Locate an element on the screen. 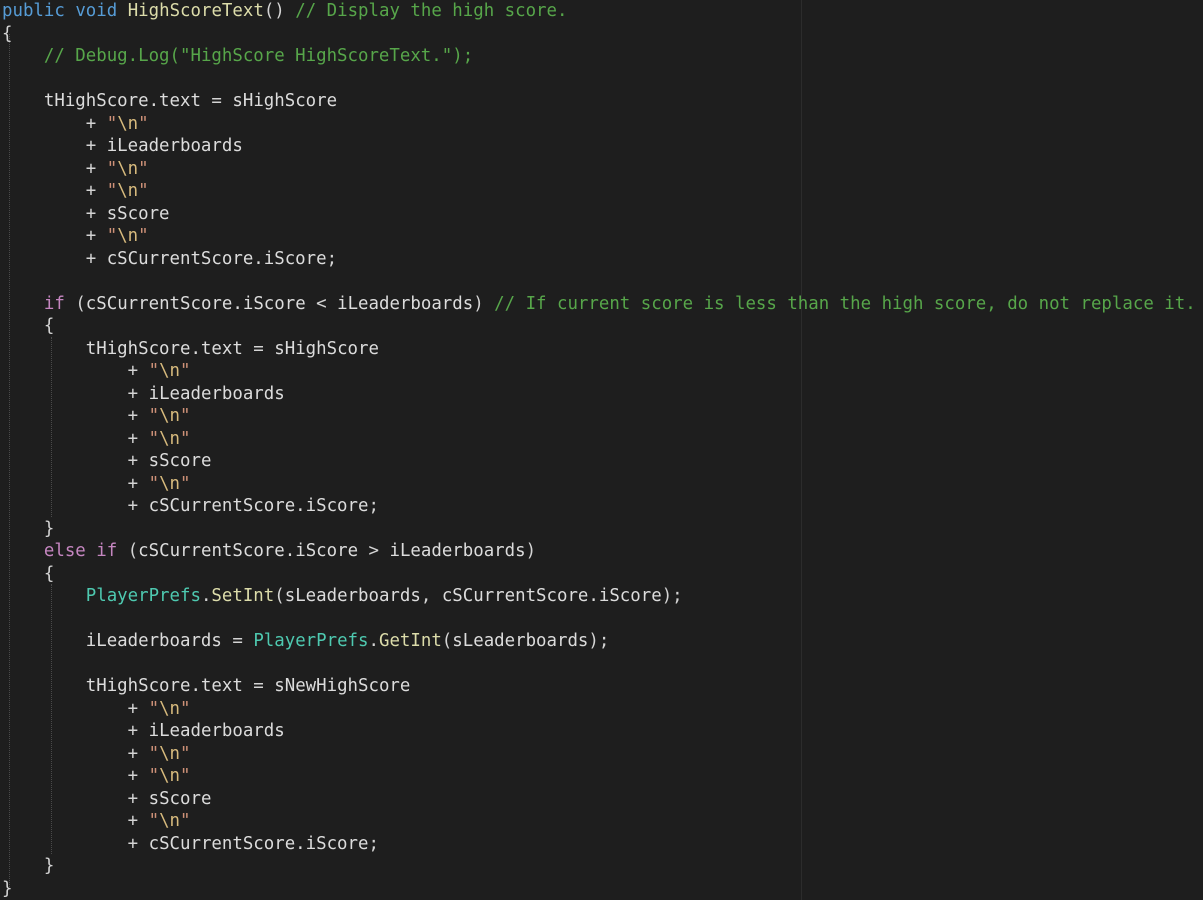 The width and height of the screenshot is (1203, 900). punctuation-token: } is located at coordinates (7, 888).